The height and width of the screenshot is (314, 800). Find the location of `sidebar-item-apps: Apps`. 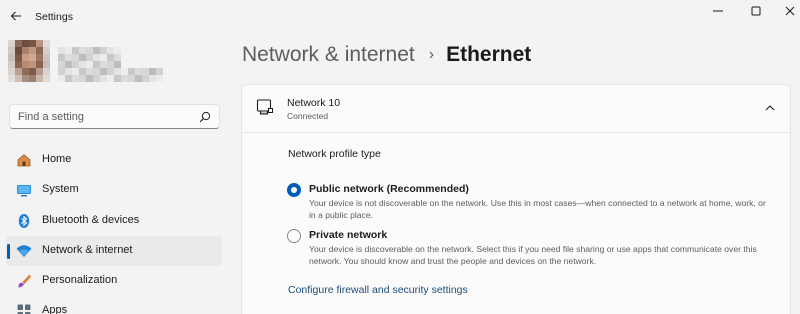

sidebar-item-apps: Apps is located at coordinates (114, 305).